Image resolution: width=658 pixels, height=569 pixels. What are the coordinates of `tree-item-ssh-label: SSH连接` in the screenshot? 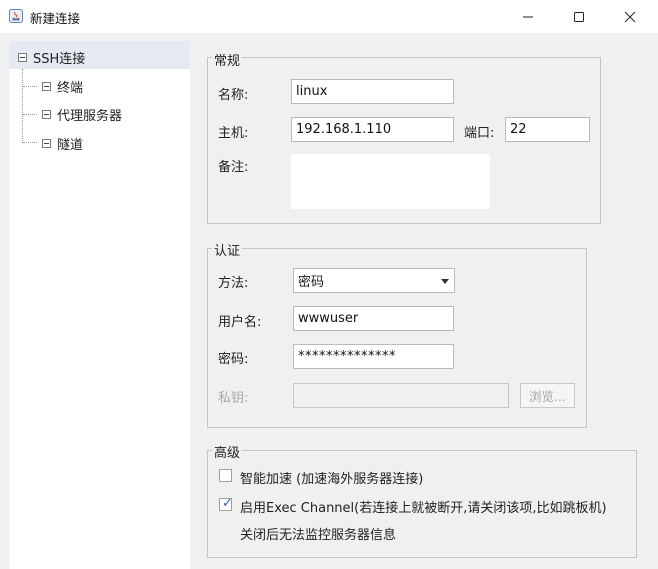 It's located at (59, 59).